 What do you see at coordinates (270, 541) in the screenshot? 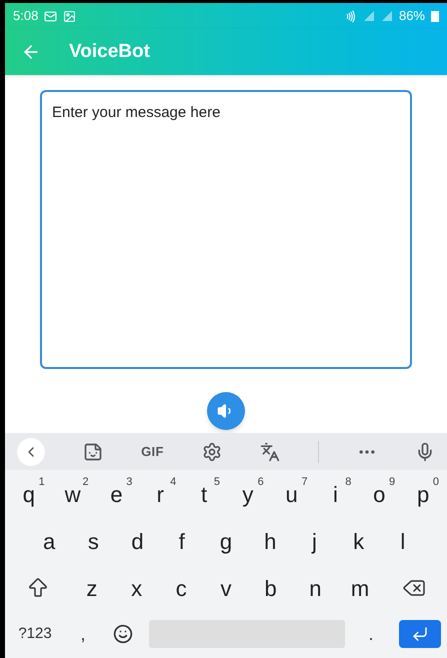
I see `keyboard-key: h` at bounding box center [270, 541].